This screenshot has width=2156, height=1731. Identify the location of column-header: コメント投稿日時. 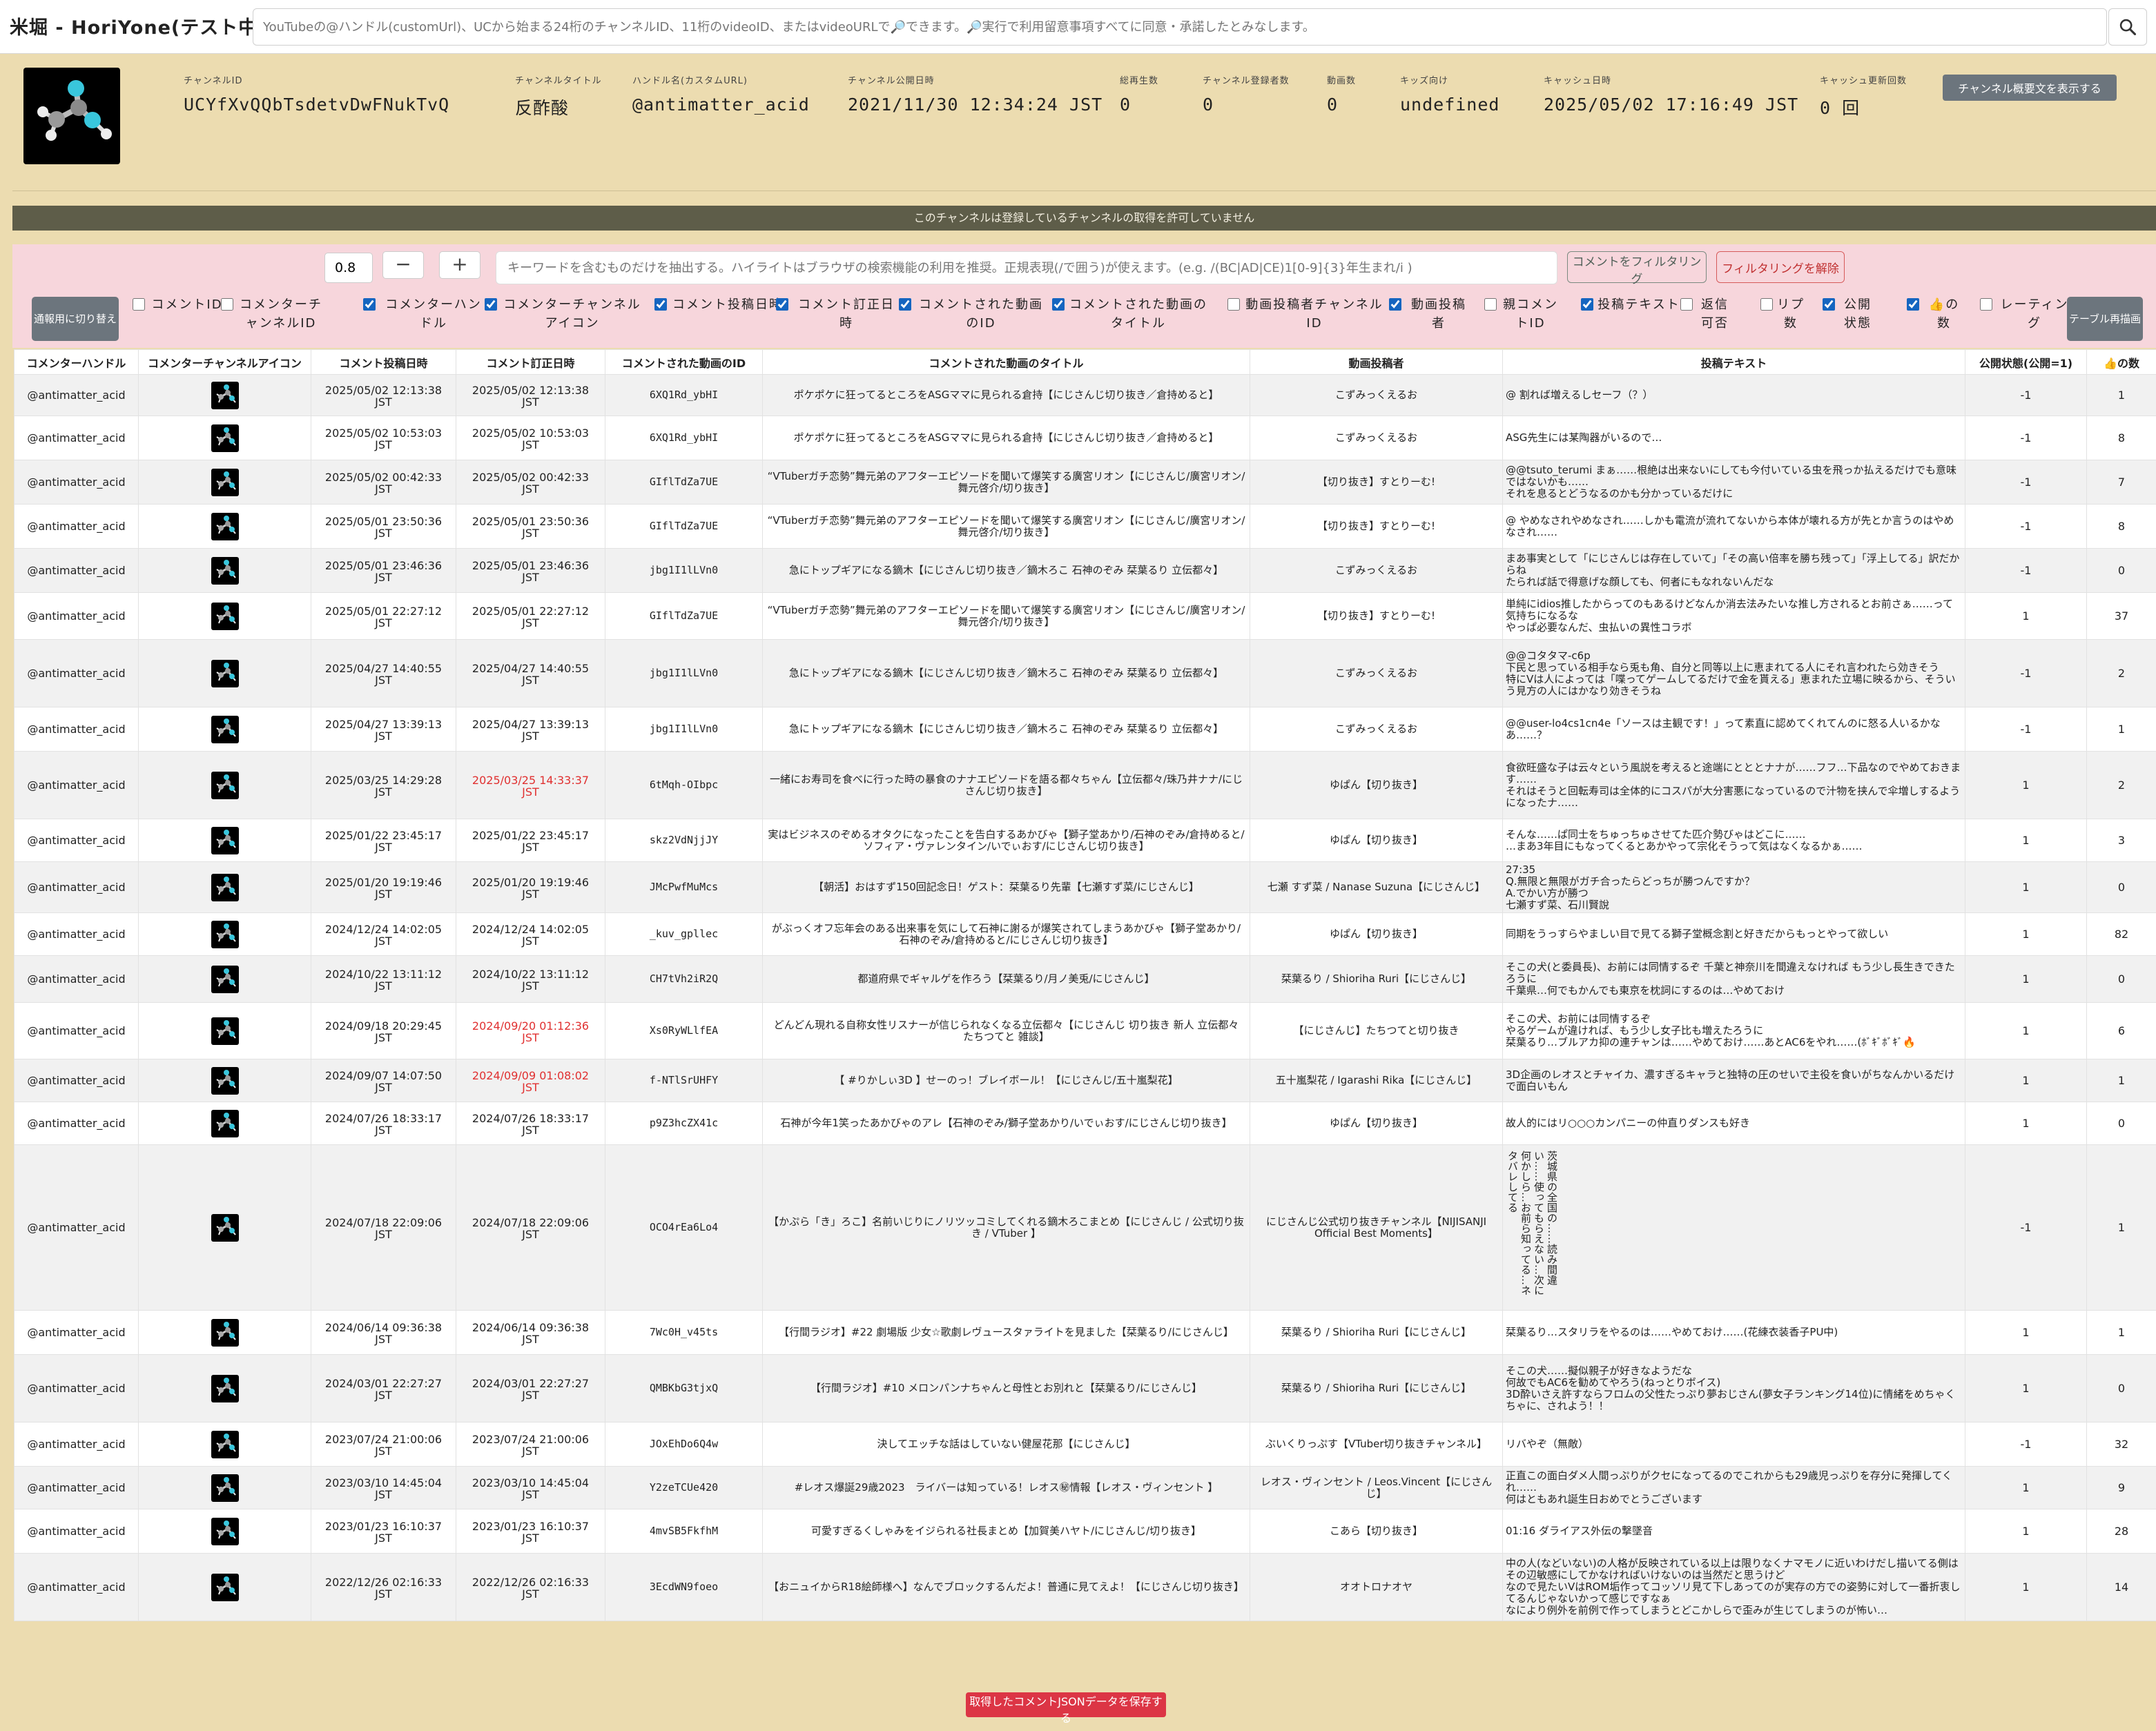
(383, 362).